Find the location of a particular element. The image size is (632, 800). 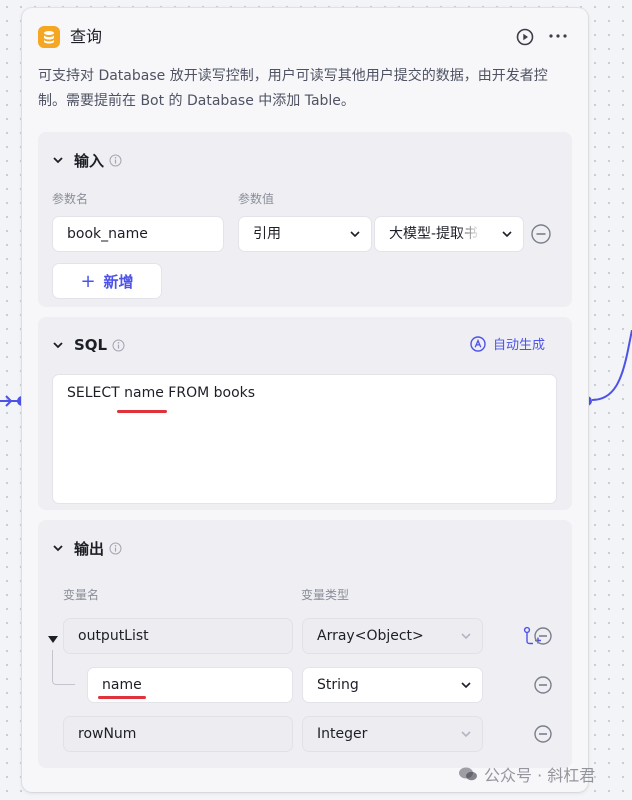

remove-param-icon is located at coordinates (541, 234).